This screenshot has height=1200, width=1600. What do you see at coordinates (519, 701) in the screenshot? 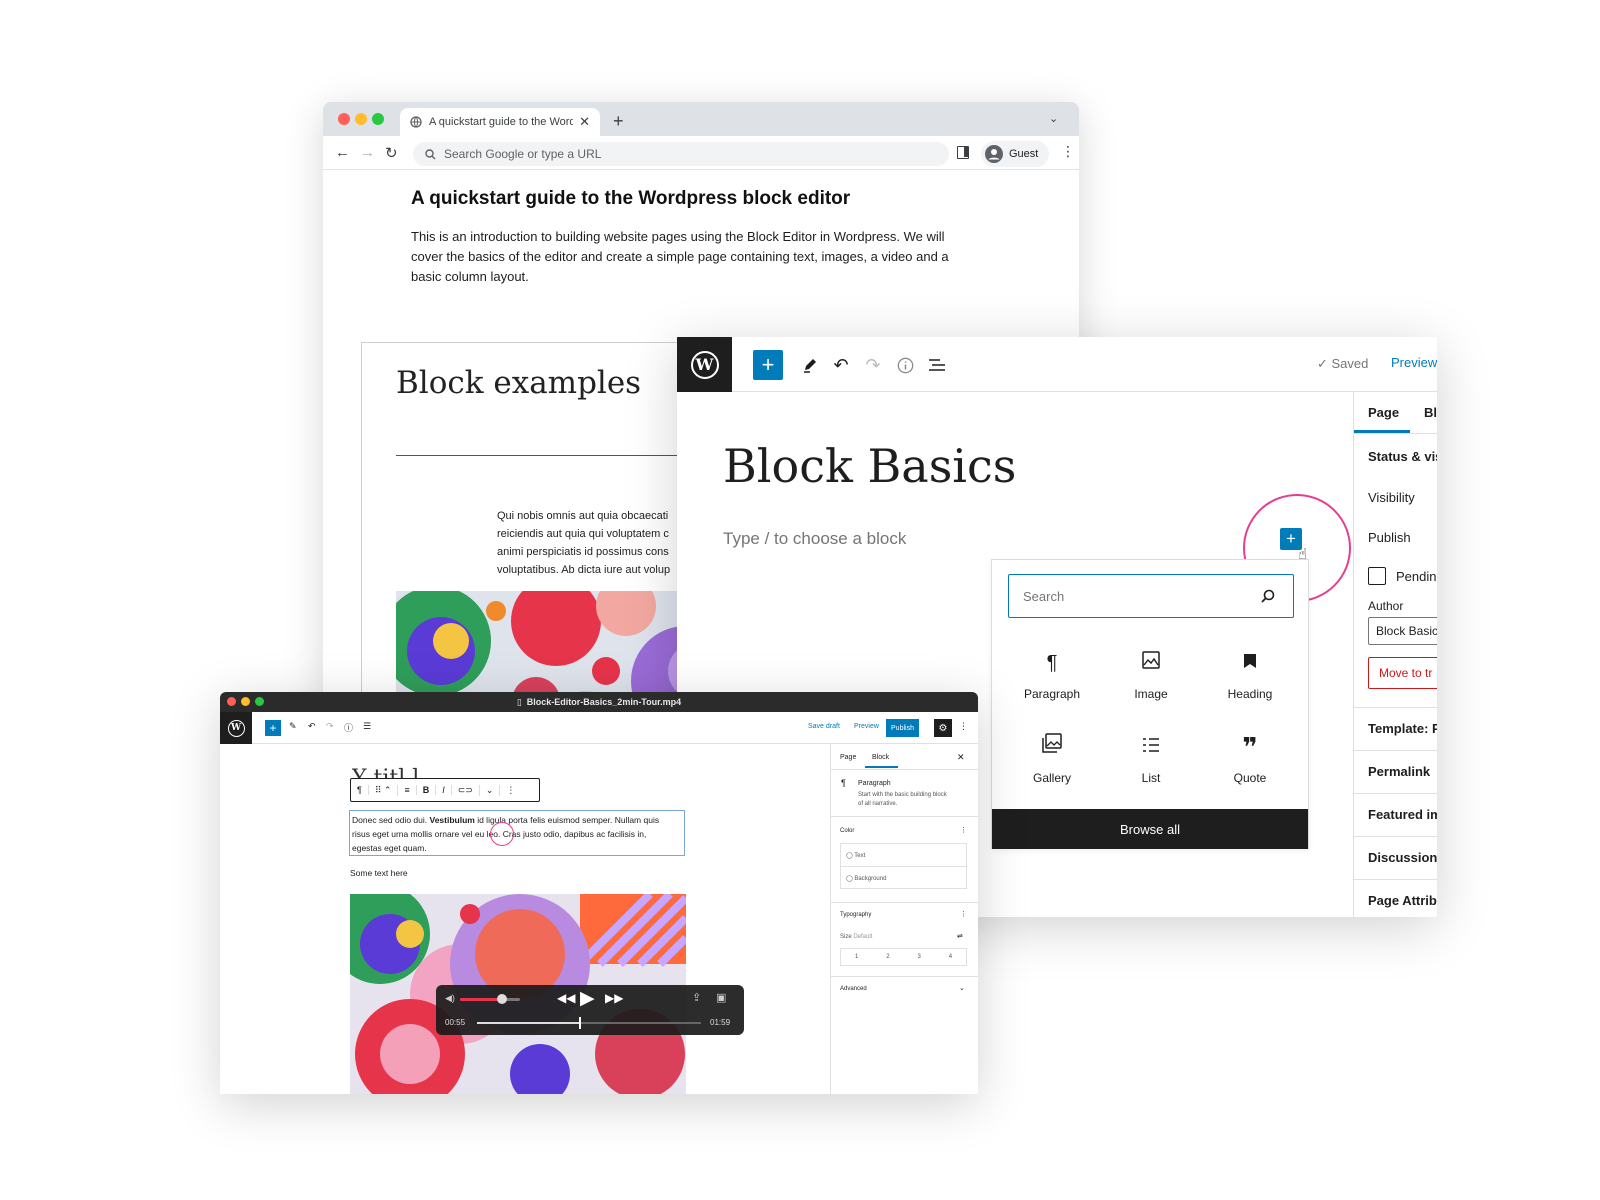
I see `file-icon: ▯` at bounding box center [519, 701].